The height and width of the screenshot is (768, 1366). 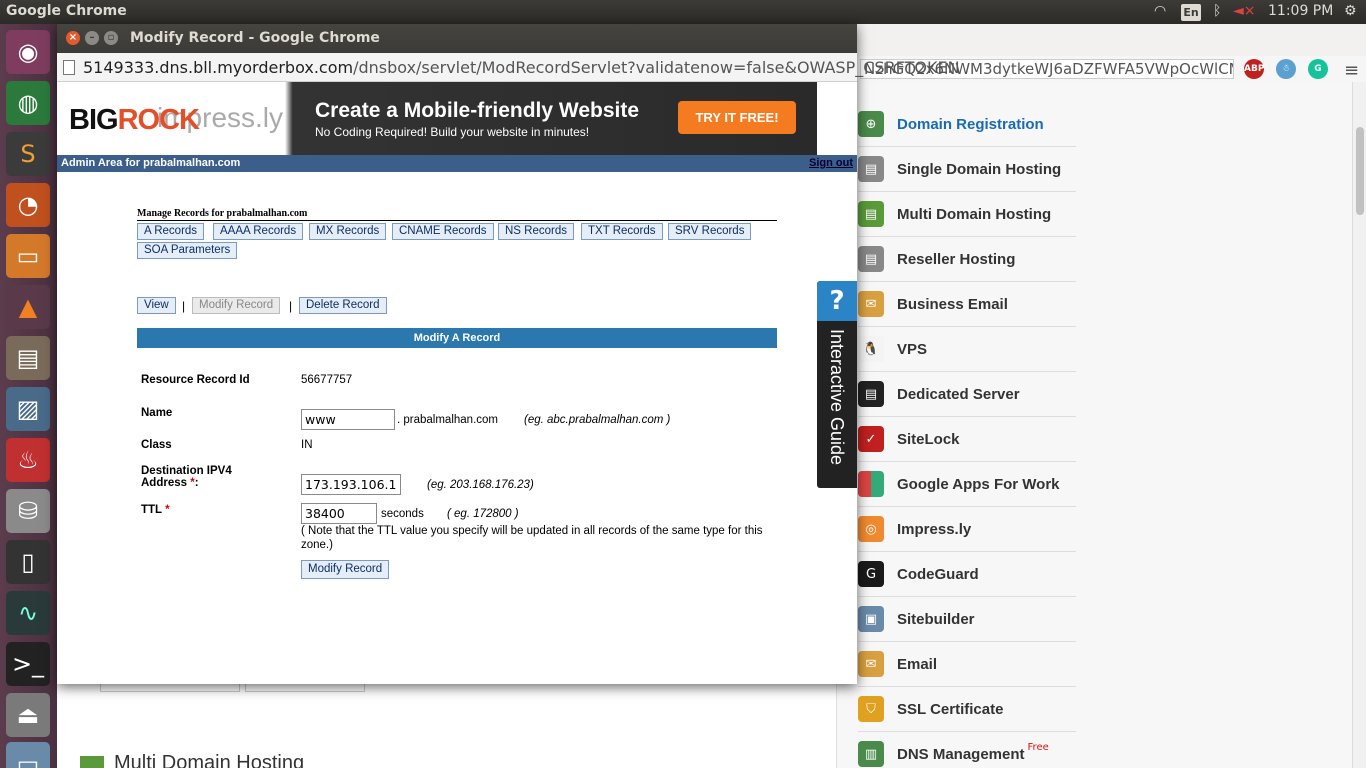 I want to click on product-label: DNS Management, so click(x=961, y=754).